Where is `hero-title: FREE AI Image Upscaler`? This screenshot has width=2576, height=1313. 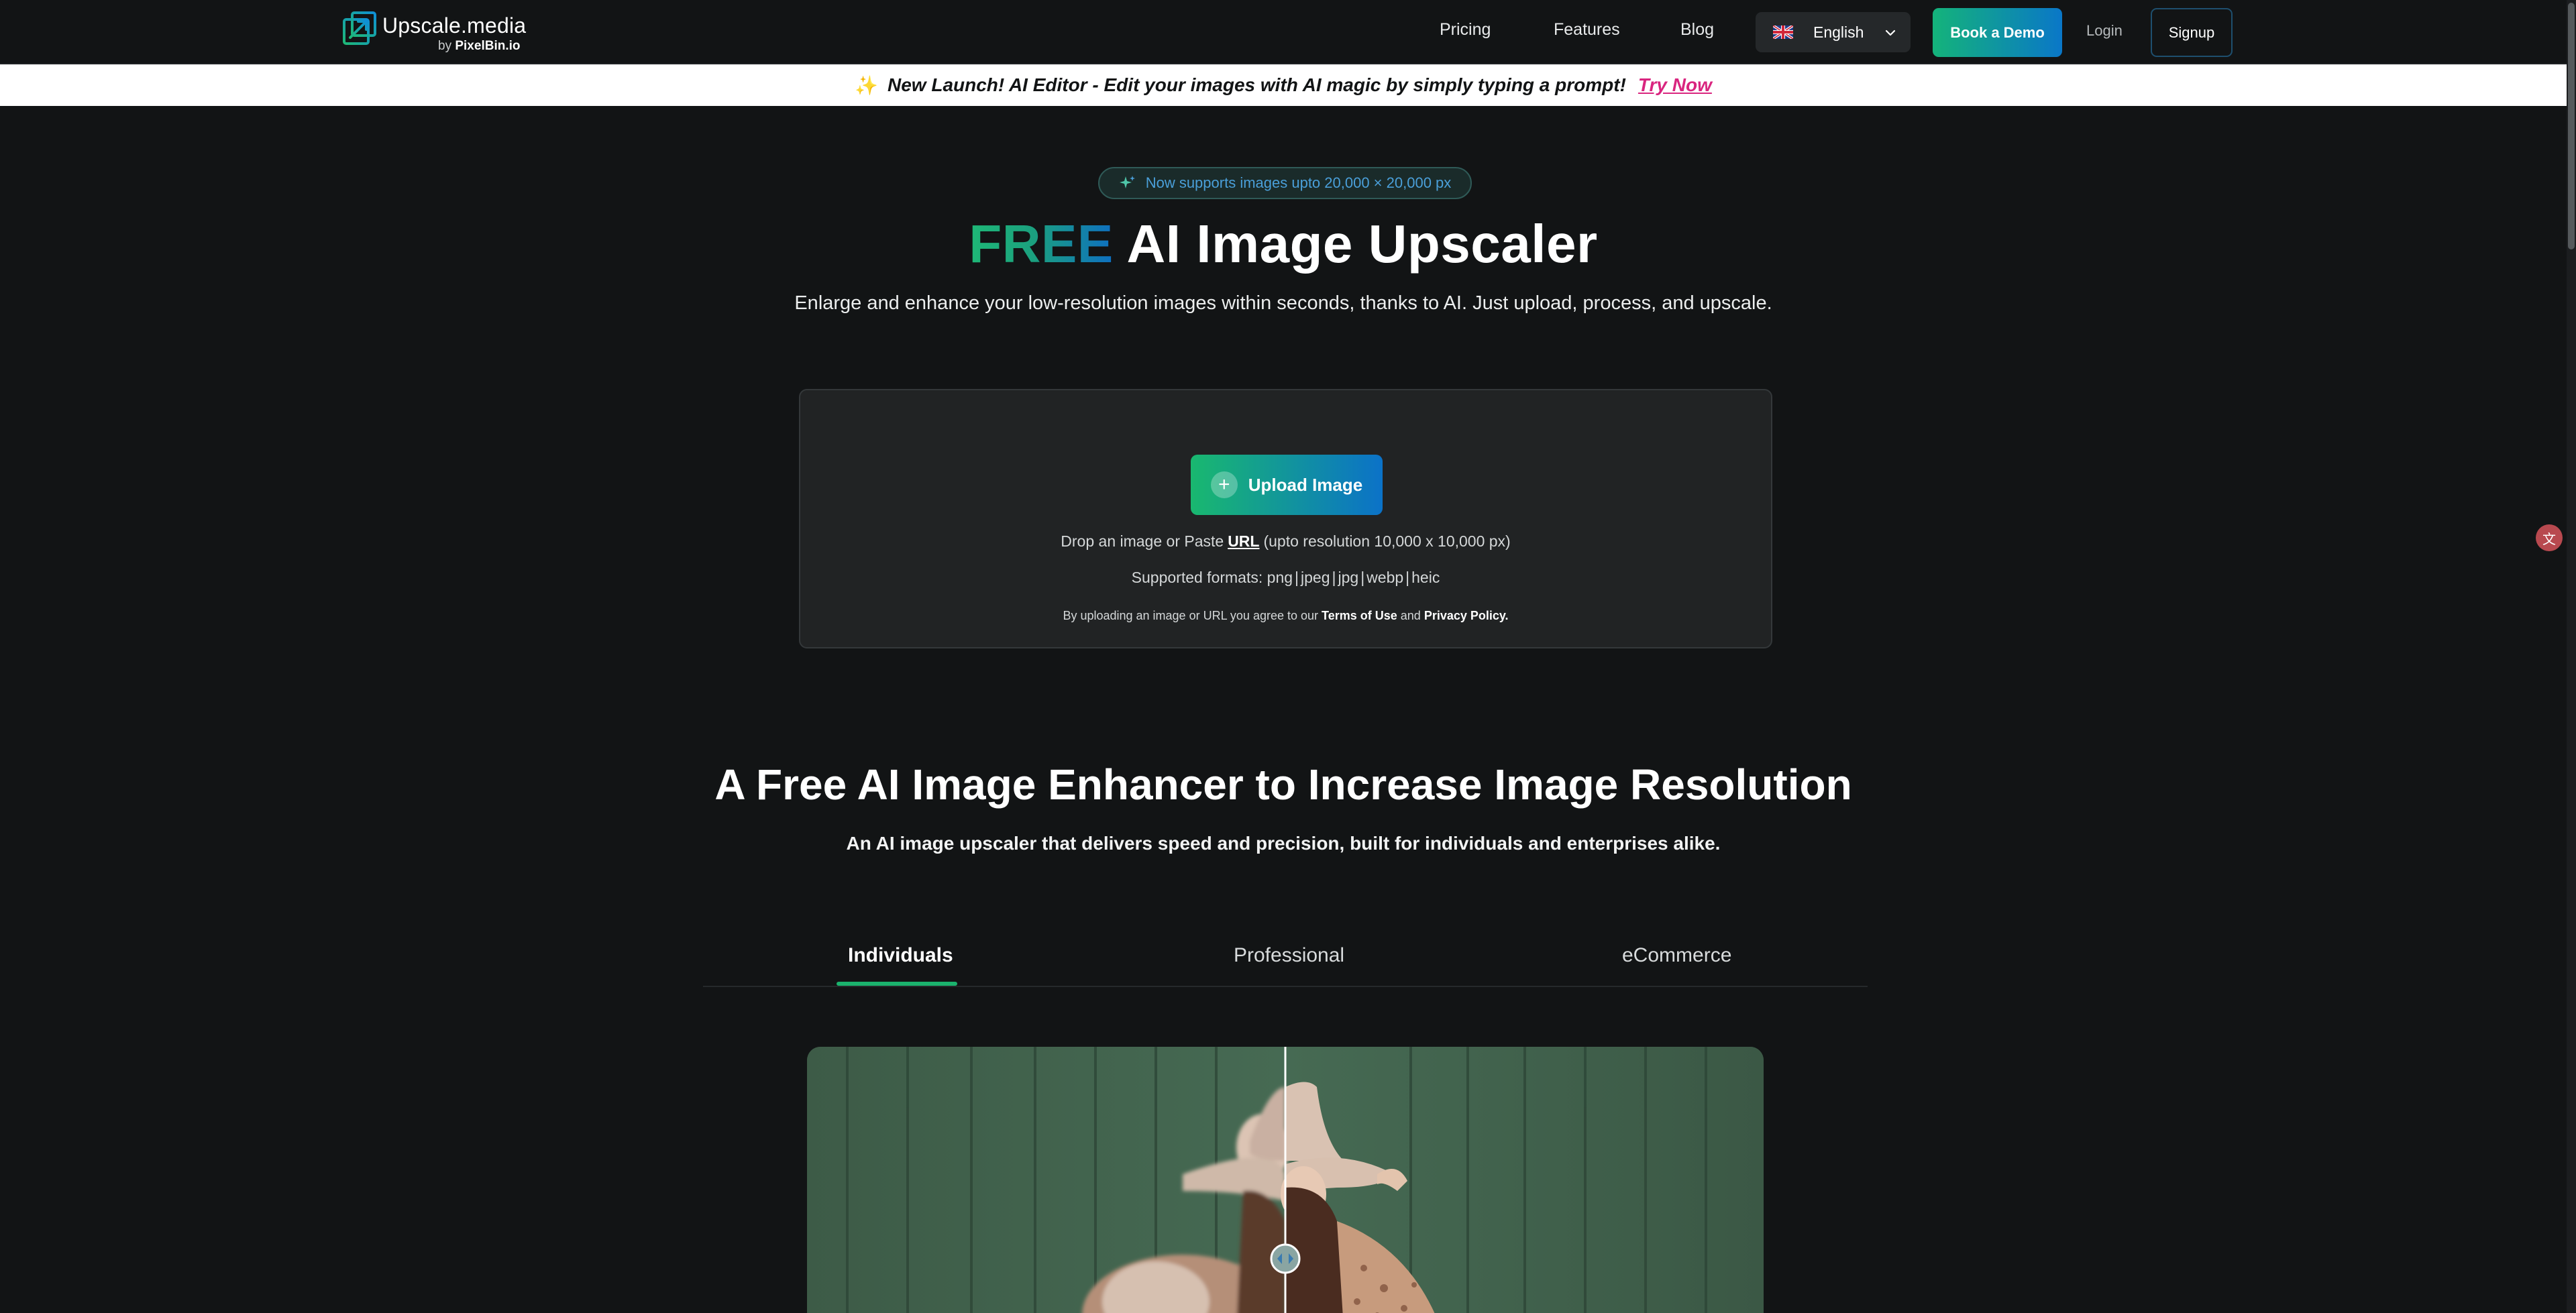 hero-title: FREE AI Image Upscaler is located at coordinates (1283, 244).